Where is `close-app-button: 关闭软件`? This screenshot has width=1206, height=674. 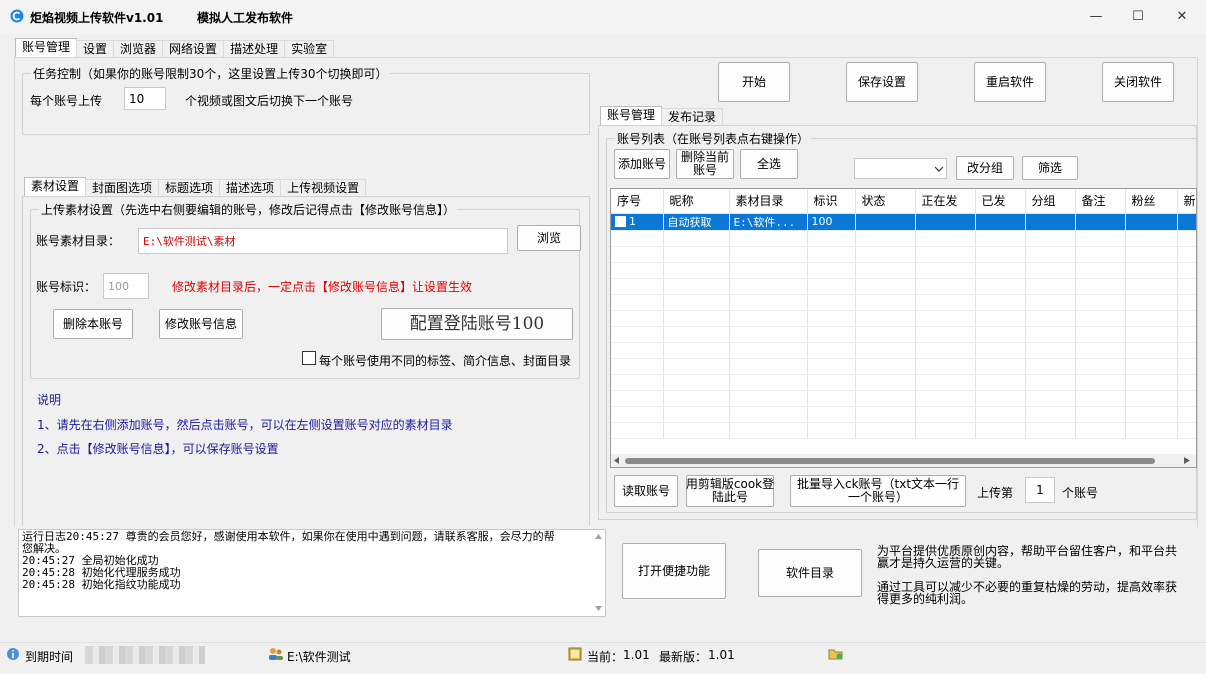 close-app-button: 关闭软件 is located at coordinates (1138, 82).